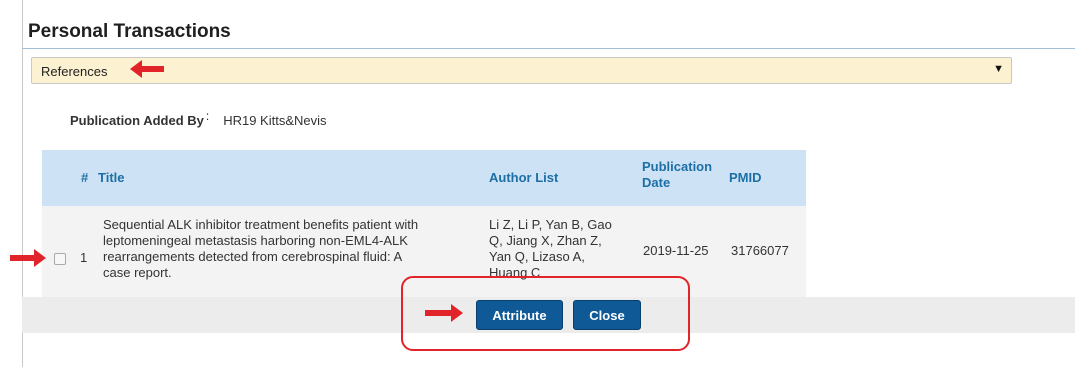 This screenshot has width=1075, height=367. What do you see at coordinates (275, 120) in the screenshot?
I see `added-by-value: HR19 Kitts&Nevis` at bounding box center [275, 120].